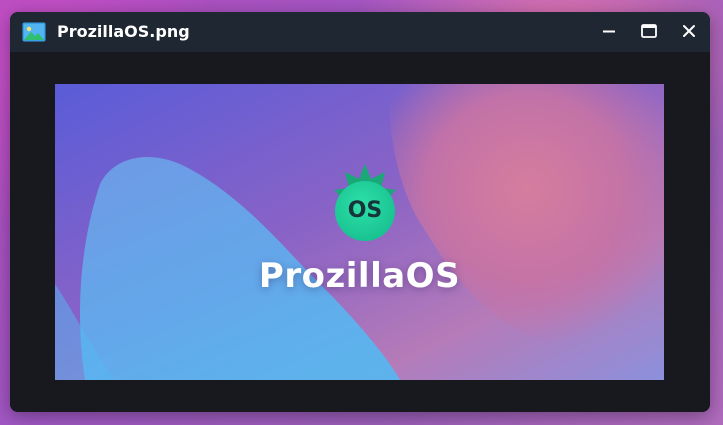 The image size is (723, 425). I want to click on prozillaos-wordmark: ProzillaOS, so click(359, 276).